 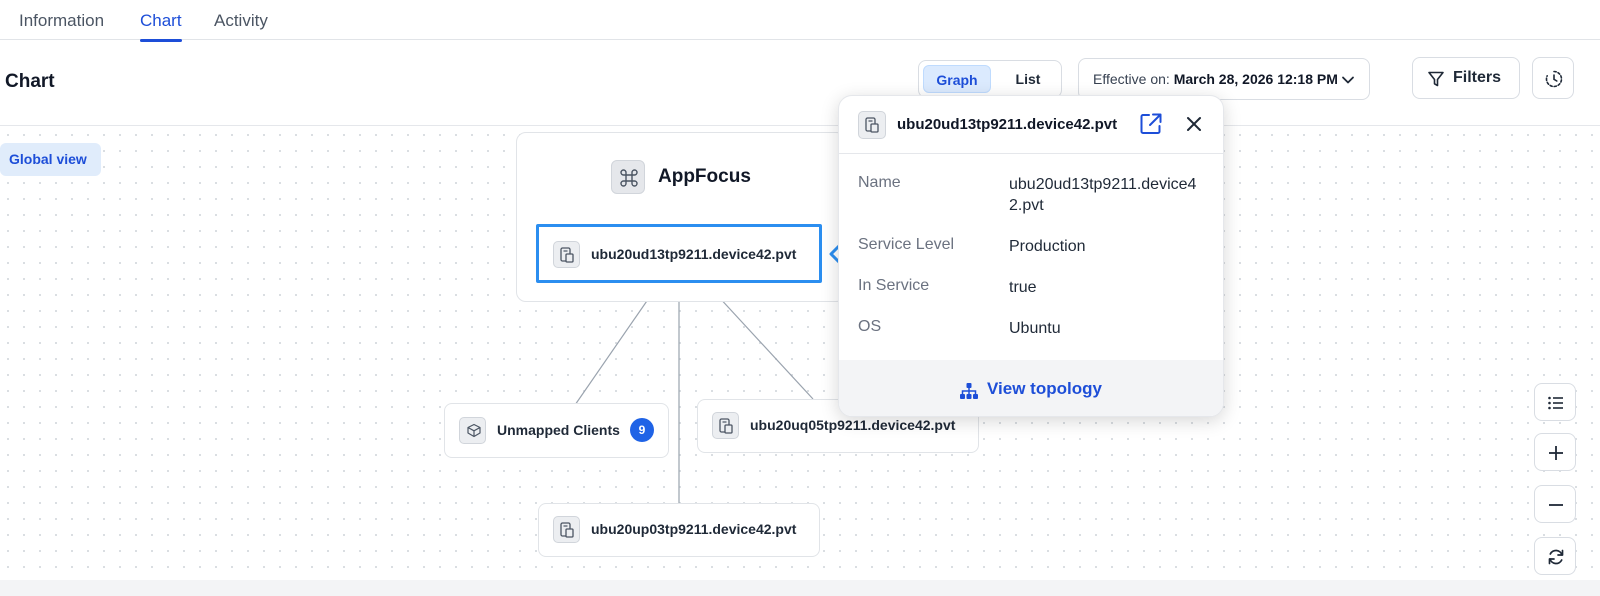 I want to click on clock-history-icon, so click(x=1554, y=79).